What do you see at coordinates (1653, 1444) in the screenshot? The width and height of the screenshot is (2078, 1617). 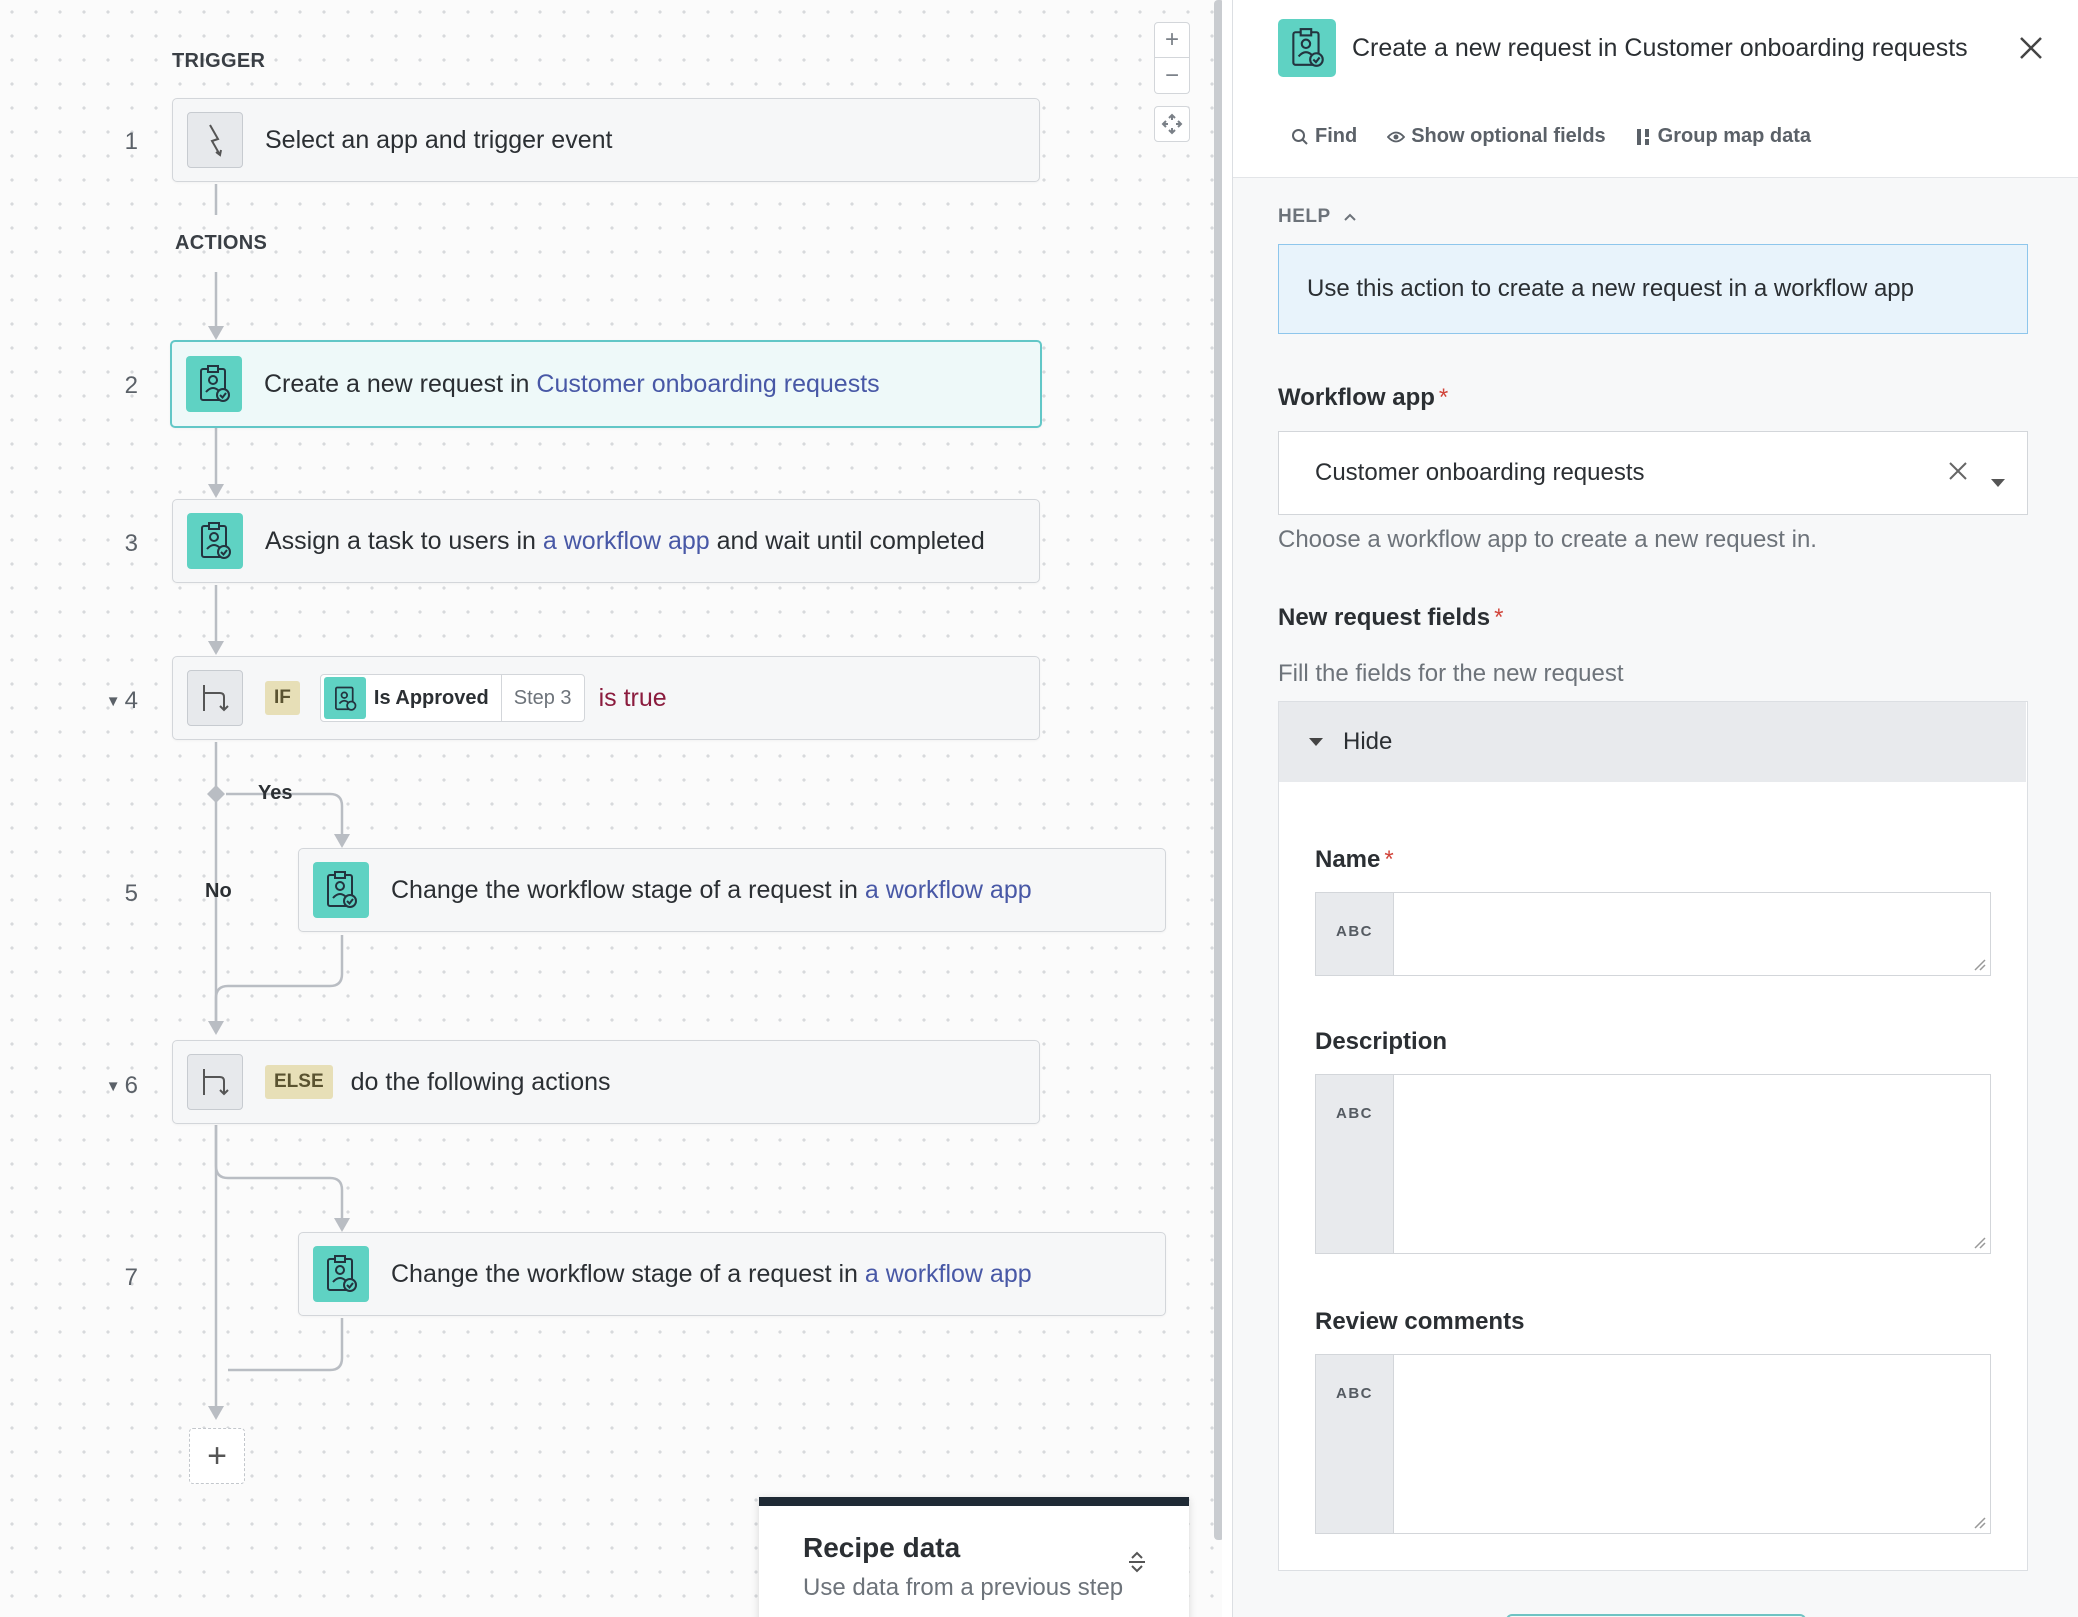 I see `review-comments-input: ABC` at bounding box center [1653, 1444].